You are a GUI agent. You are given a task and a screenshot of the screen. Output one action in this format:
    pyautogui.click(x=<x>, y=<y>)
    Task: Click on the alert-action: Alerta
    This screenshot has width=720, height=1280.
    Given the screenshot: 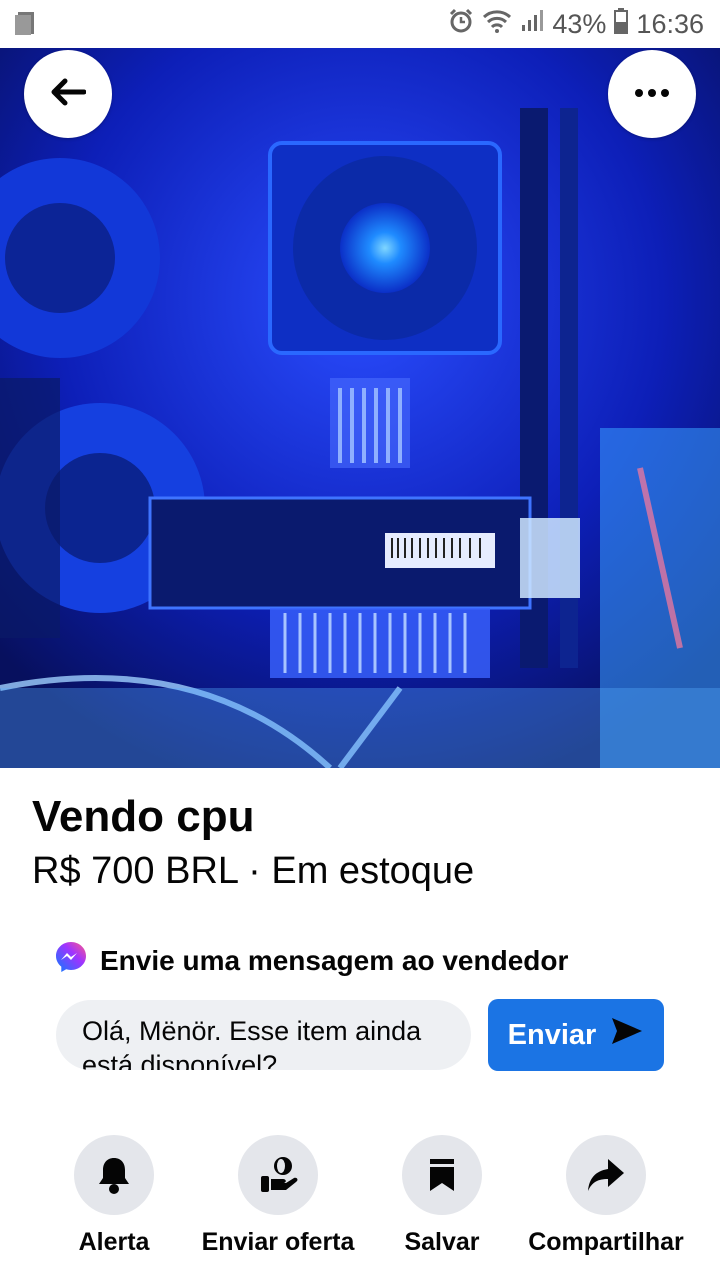 What is the action you would take?
    pyautogui.click(x=114, y=1196)
    